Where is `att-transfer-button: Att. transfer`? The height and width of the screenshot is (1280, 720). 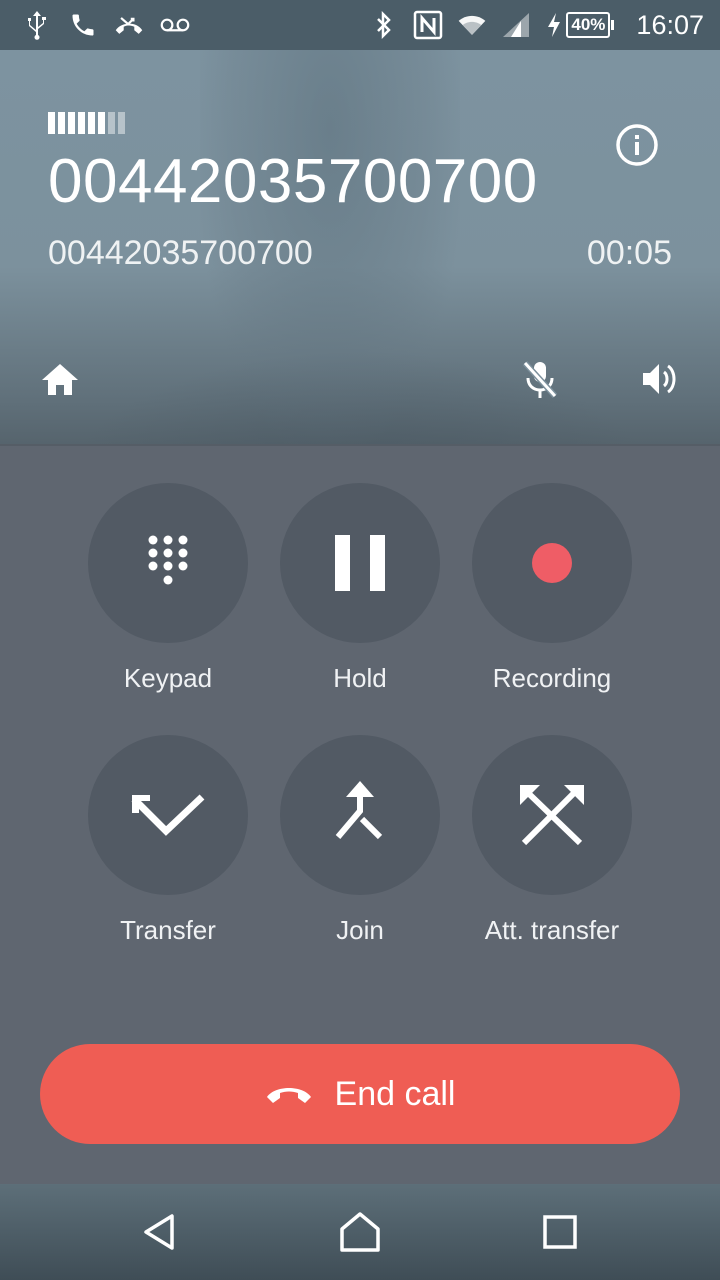
att-transfer-button: Att. transfer is located at coordinates (552, 840).